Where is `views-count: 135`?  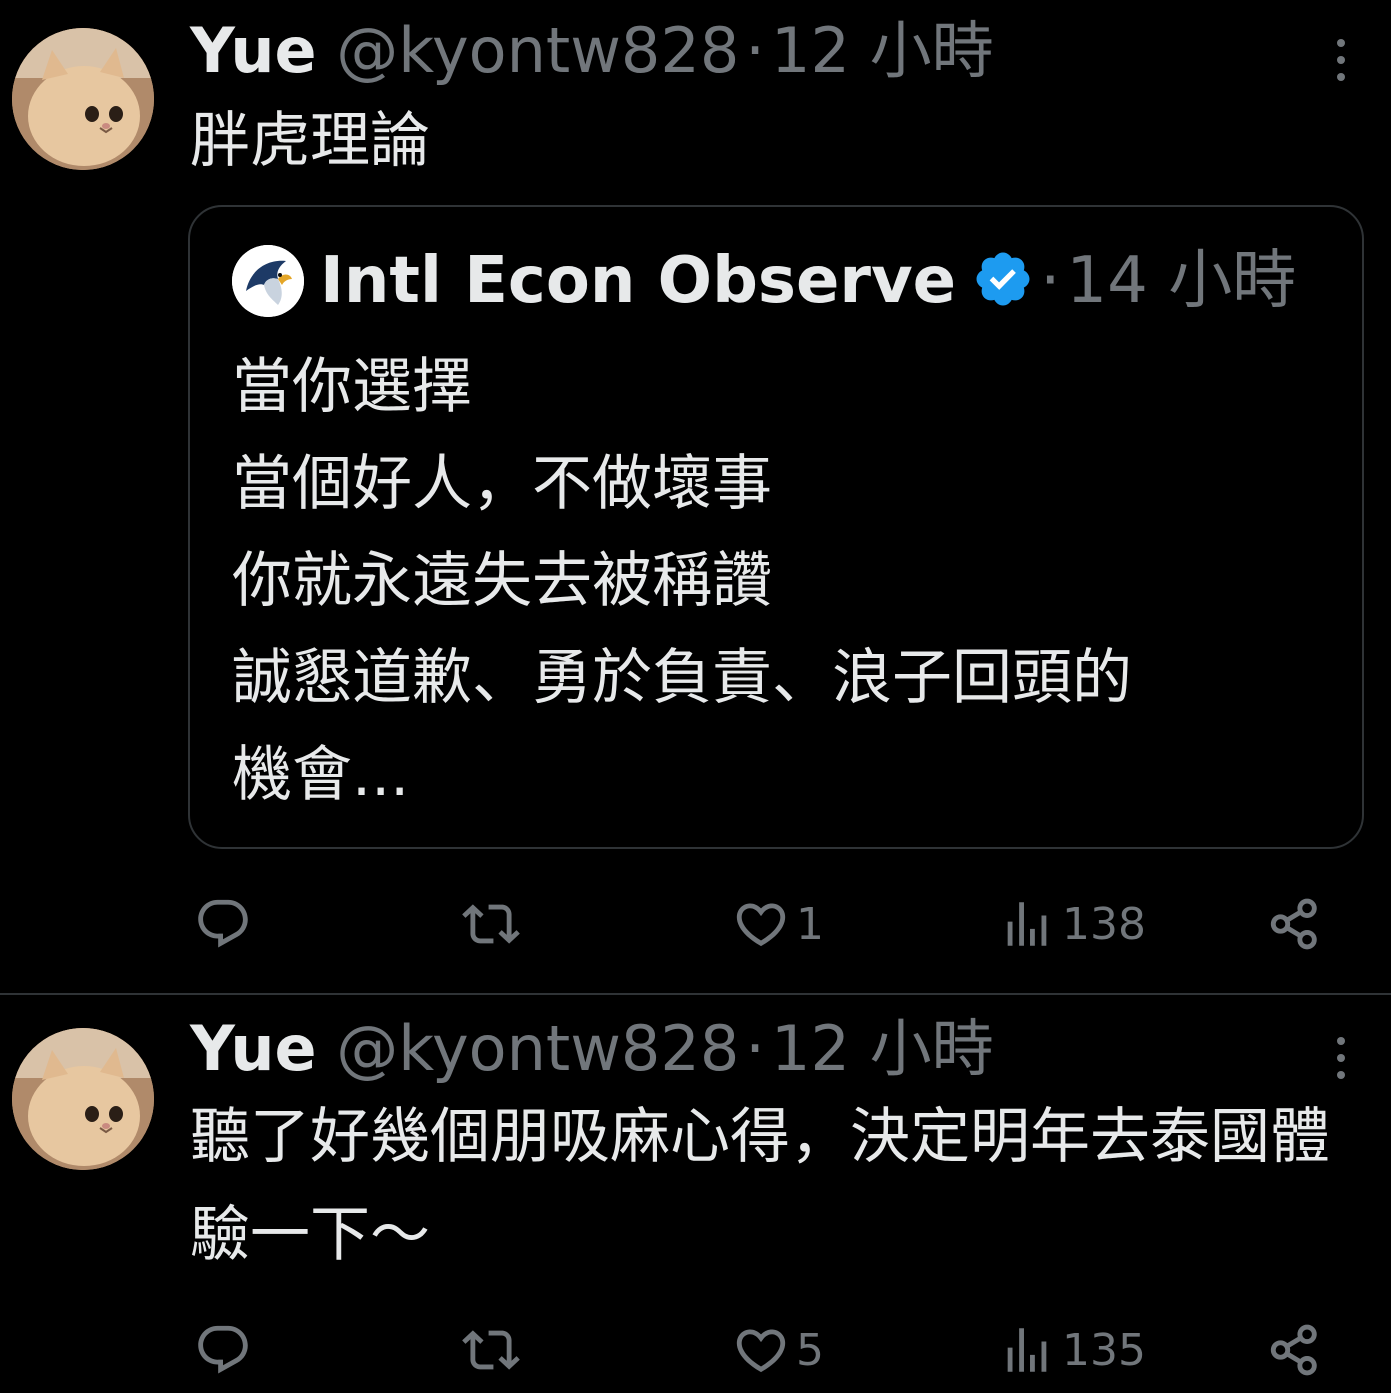 views-count: 135 is located at coordinates (1104, 1350).